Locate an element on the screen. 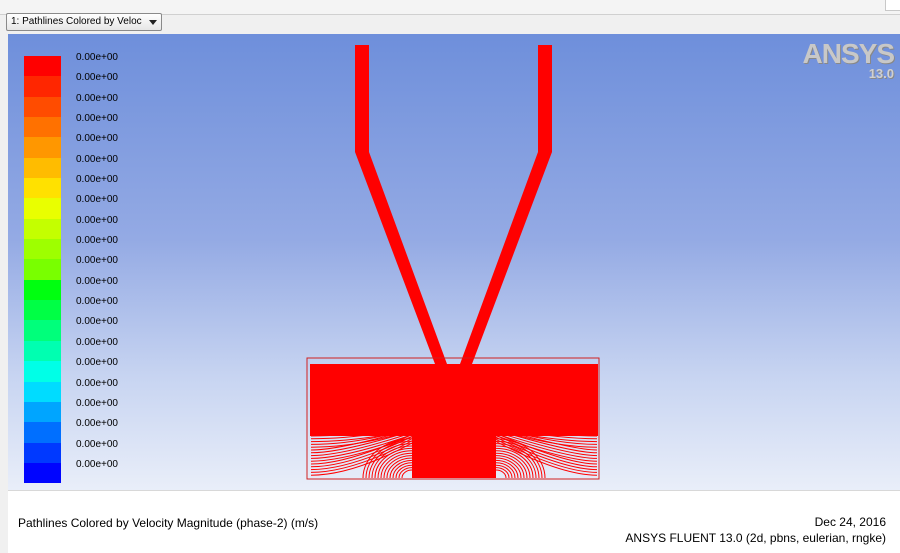 The image size is (900, 553). left-inlet-channel is located at coordinates (401, 204).